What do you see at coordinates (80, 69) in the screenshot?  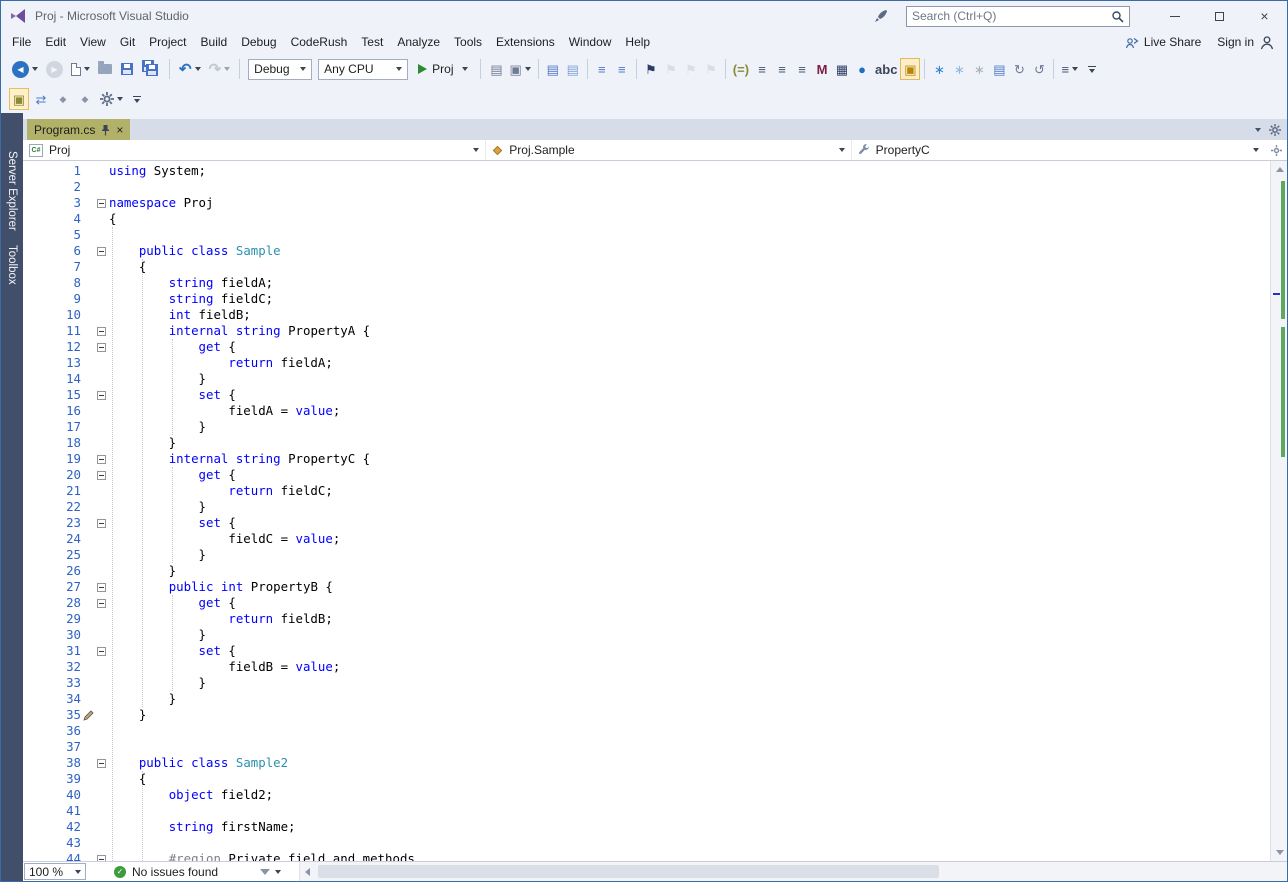 I see `new-file-button` at bounding box center [80, 69].